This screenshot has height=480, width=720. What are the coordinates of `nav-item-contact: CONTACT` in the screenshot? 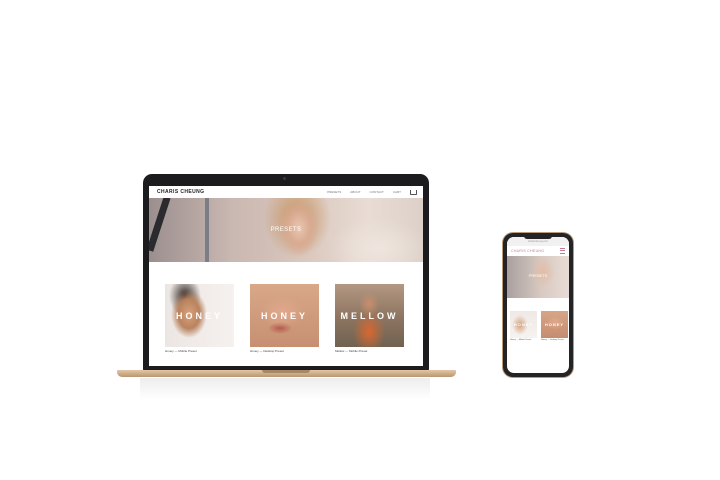 It's located at (377, 192).